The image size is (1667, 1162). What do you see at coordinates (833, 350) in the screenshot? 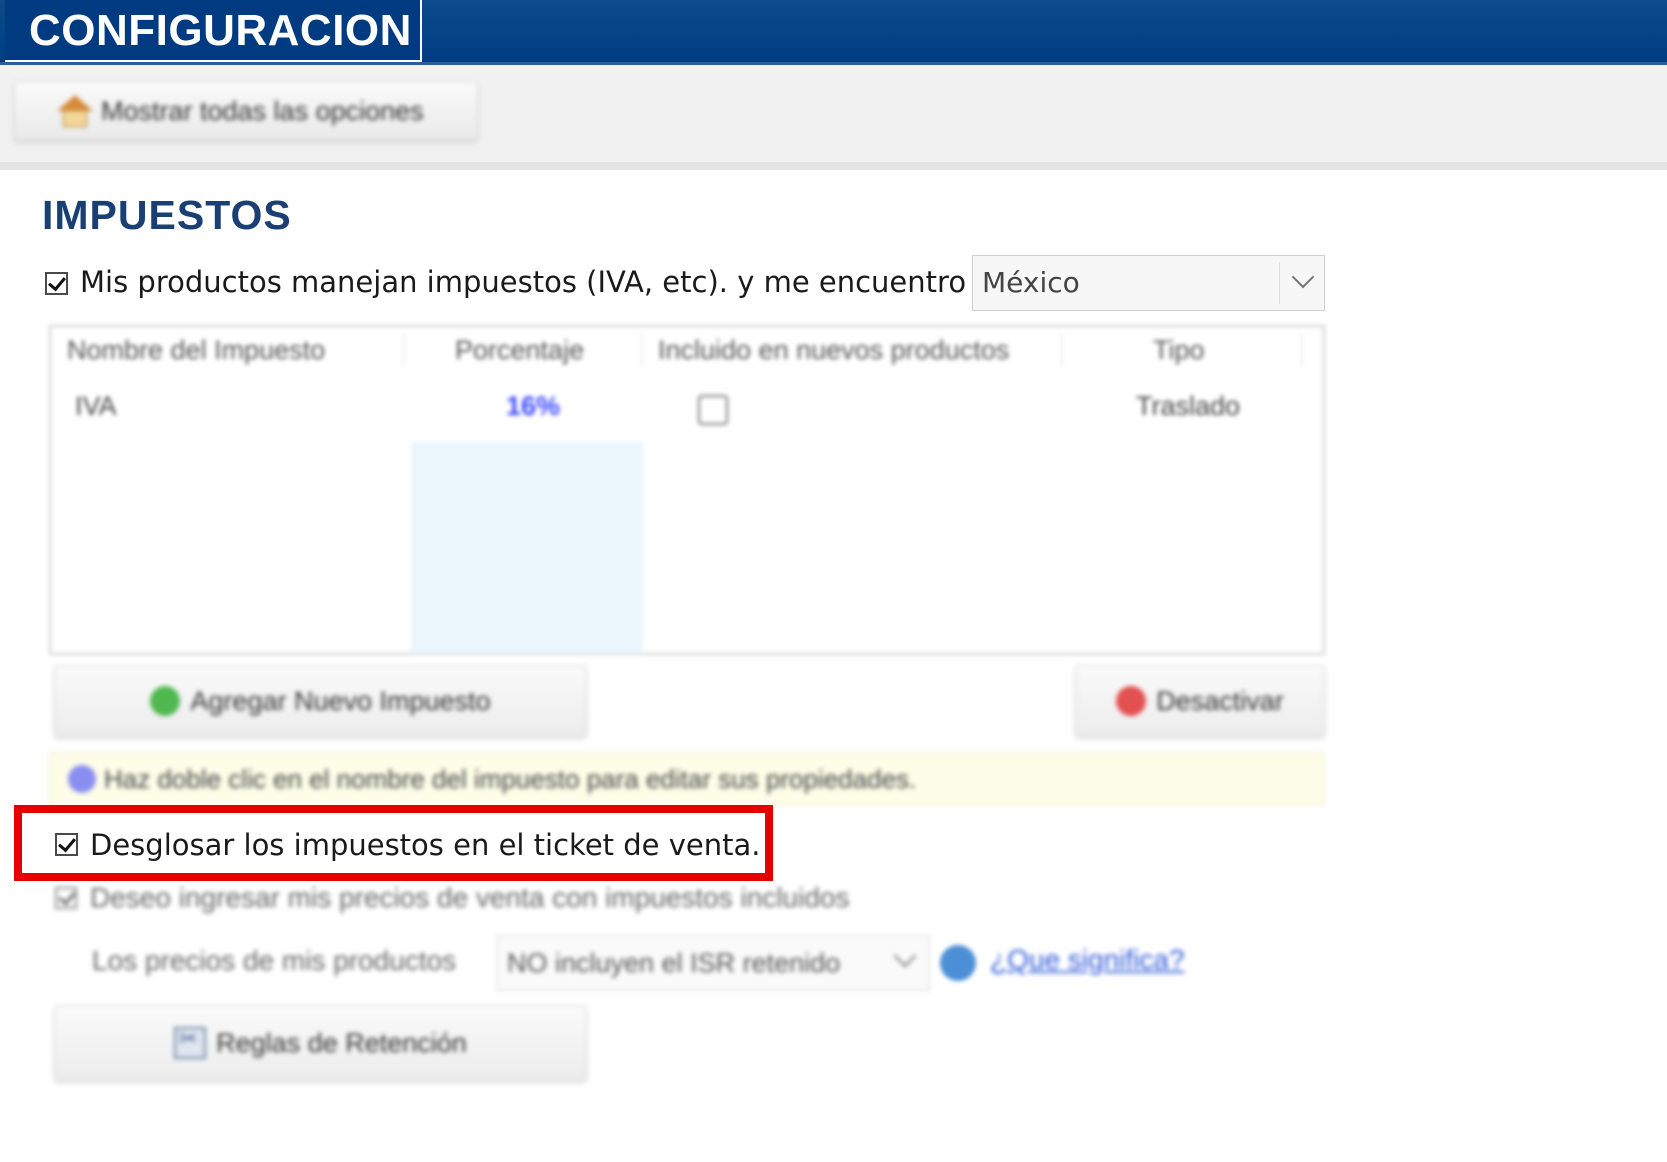
I see `column-header-included: Incluido en nuevos productos` at bounding box center [833, 350].